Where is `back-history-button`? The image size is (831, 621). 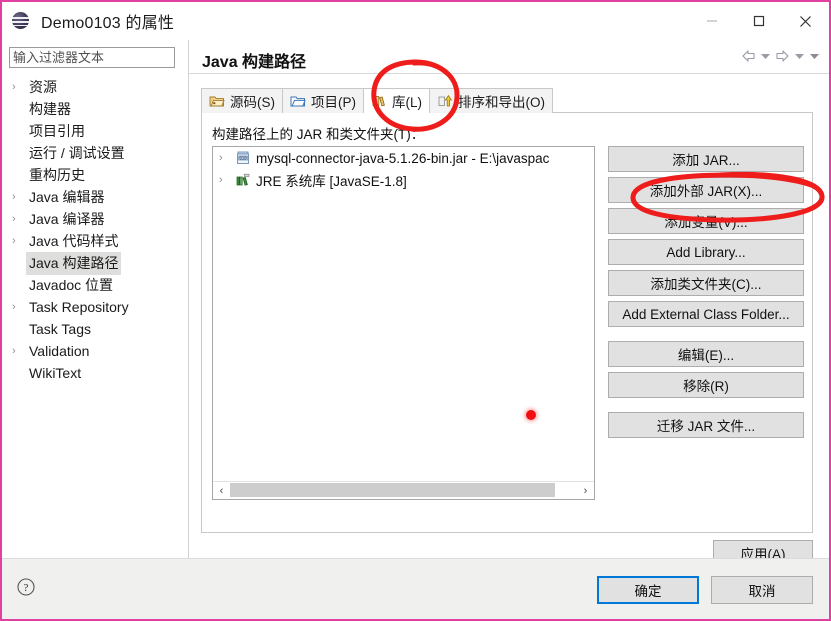
back-history-button is located at coordinates (765, 56).